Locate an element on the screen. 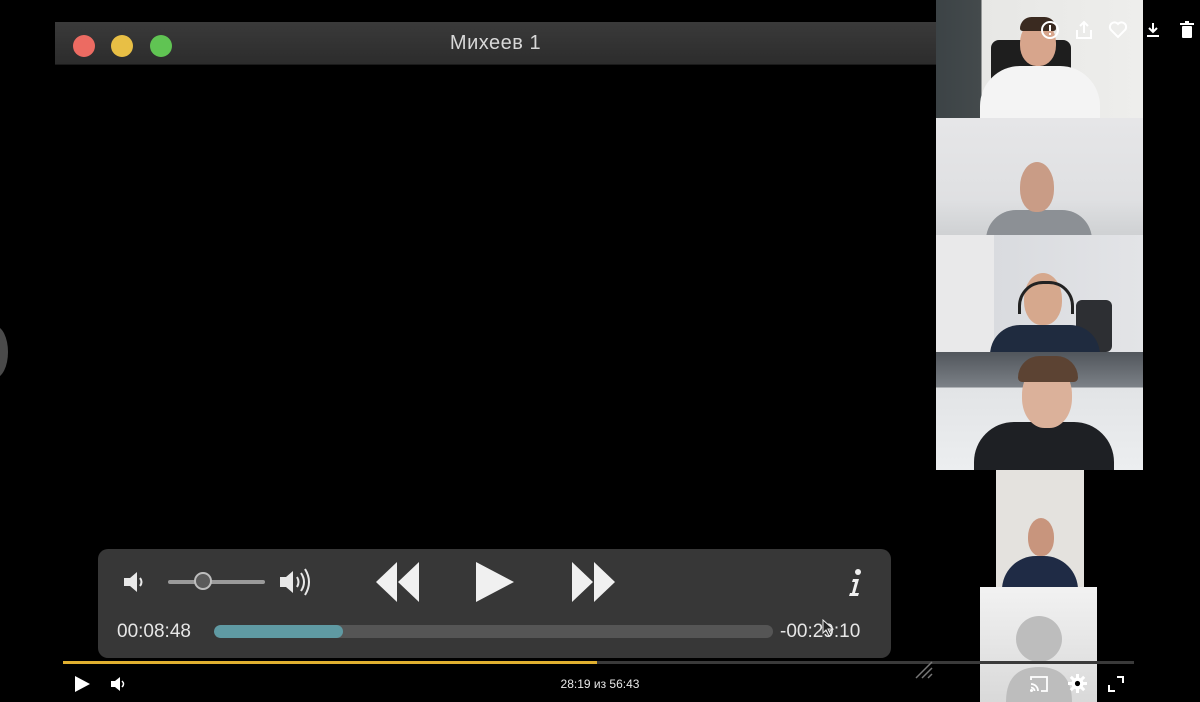 The width and height of the screenshot is (1200, 702). elapsed-time: 00:08:48 is located at coordinates (154, 631).